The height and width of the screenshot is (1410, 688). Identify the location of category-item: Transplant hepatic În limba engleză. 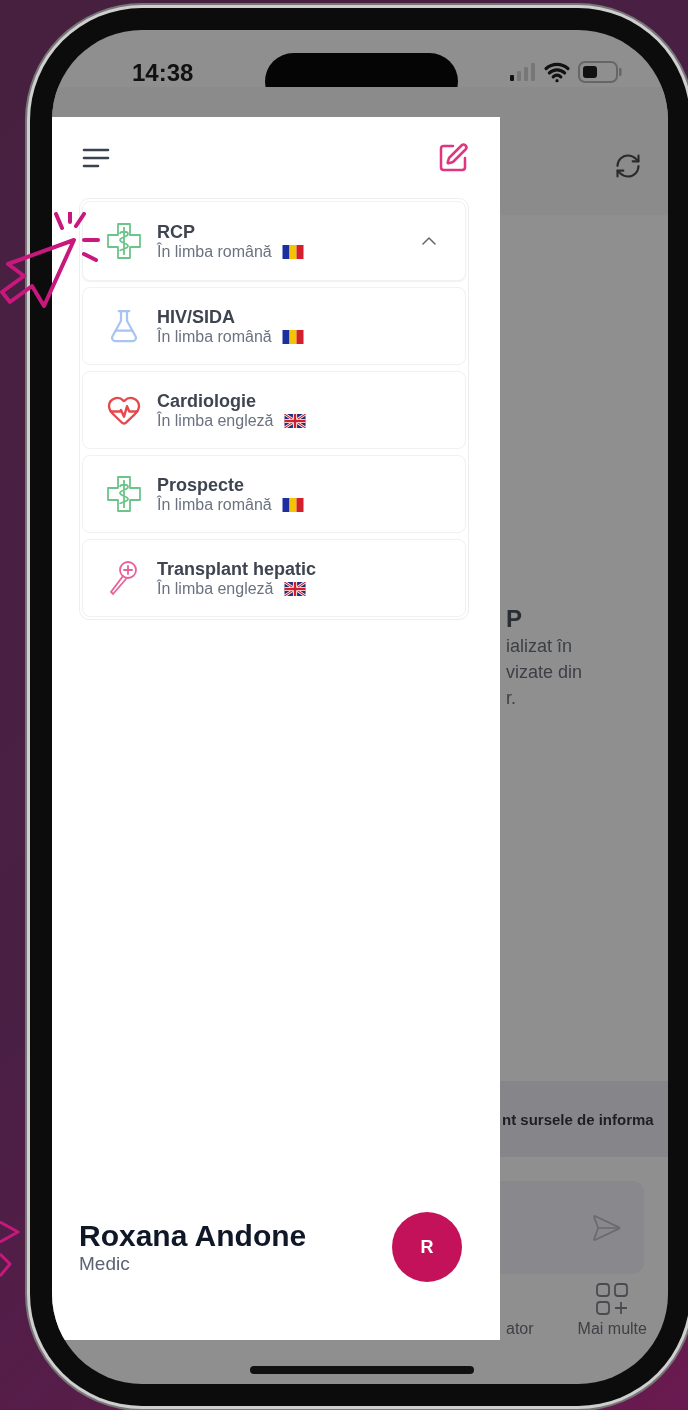
(274, 578).